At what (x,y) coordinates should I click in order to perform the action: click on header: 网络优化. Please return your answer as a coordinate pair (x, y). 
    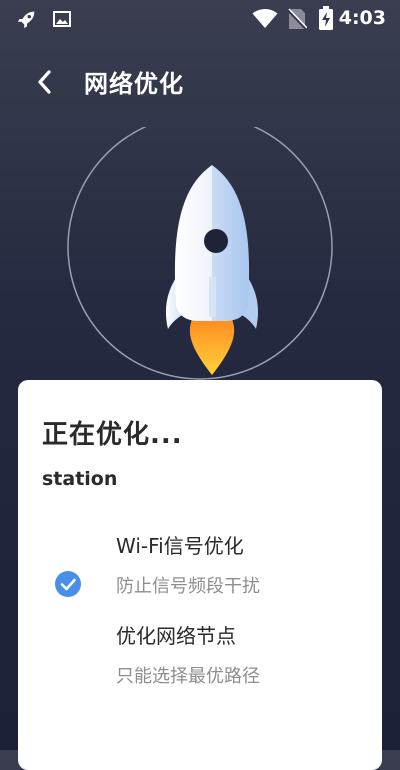
    Looking at the image, I should click on (200, 81).